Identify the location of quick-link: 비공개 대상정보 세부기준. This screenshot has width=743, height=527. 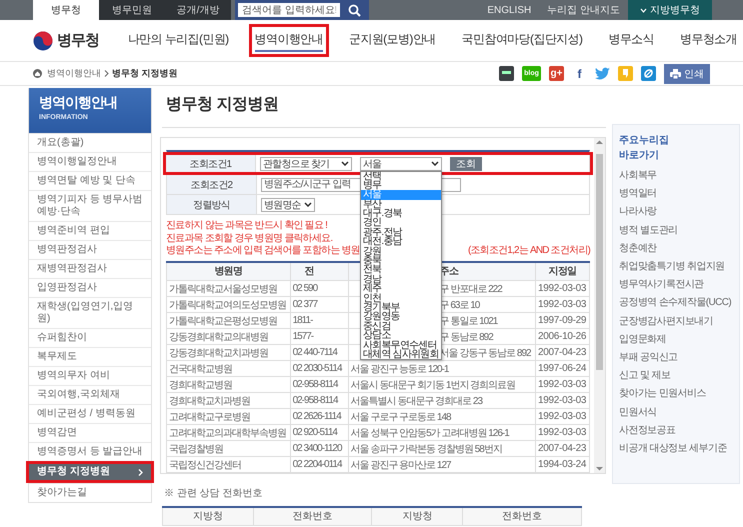
(676, 449).